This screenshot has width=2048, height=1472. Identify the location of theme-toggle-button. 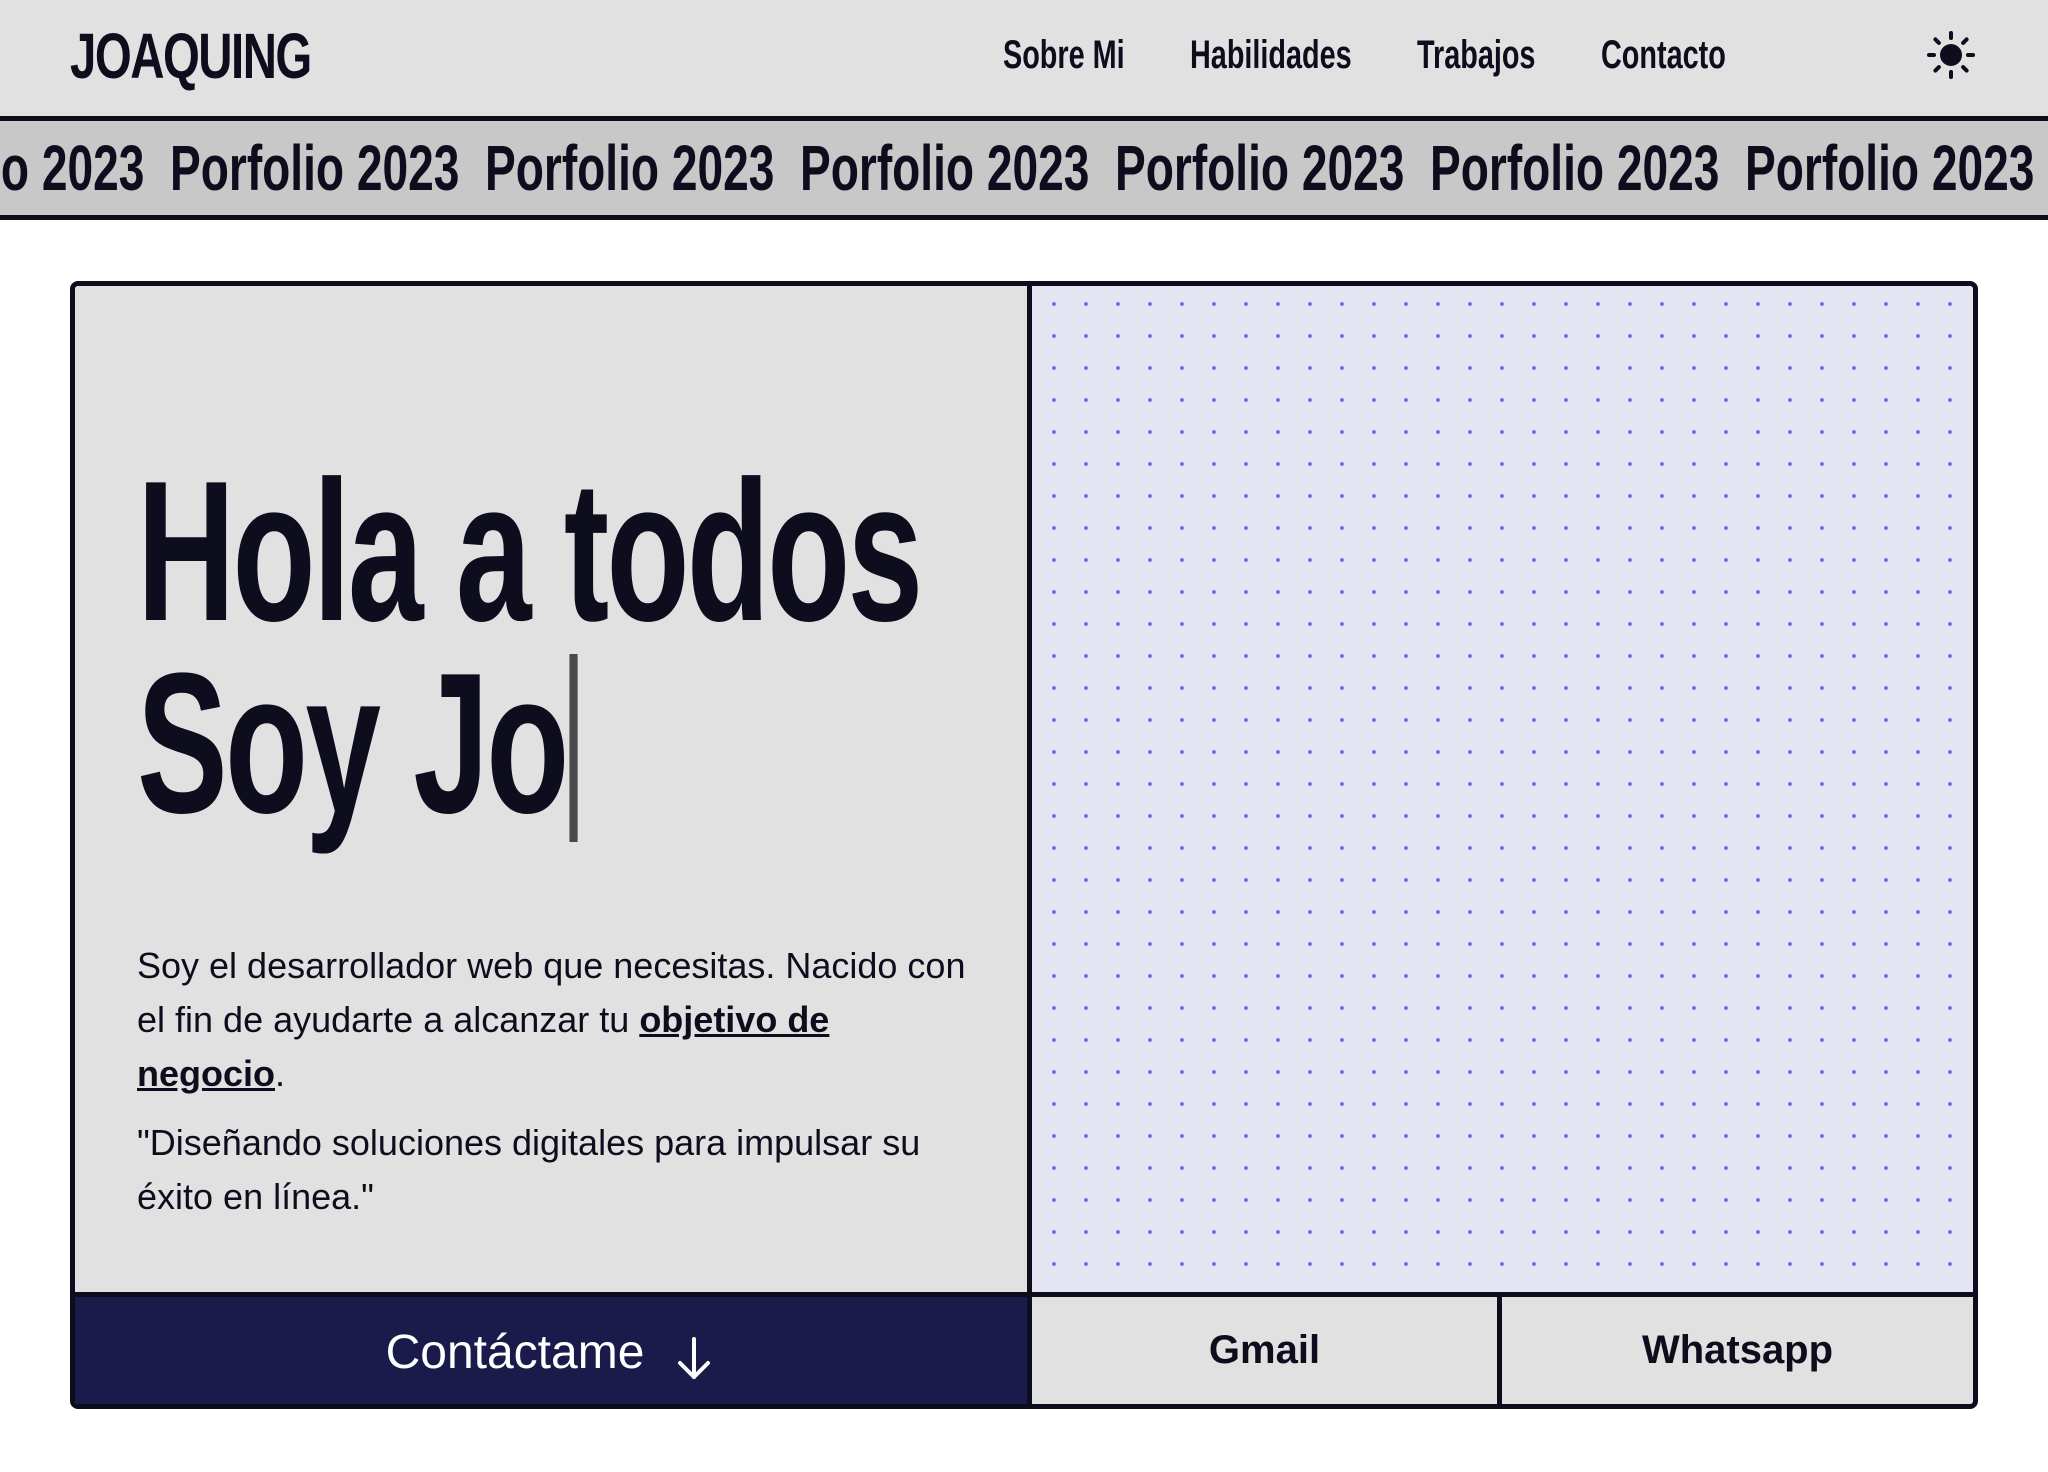
(1951, 55).